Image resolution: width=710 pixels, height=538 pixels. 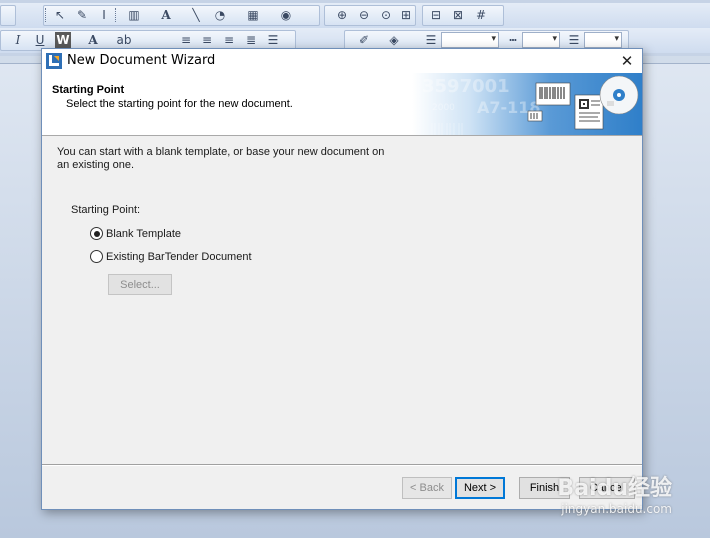 I want to click on fill-icon: ◈, so click(x=394, y=40).